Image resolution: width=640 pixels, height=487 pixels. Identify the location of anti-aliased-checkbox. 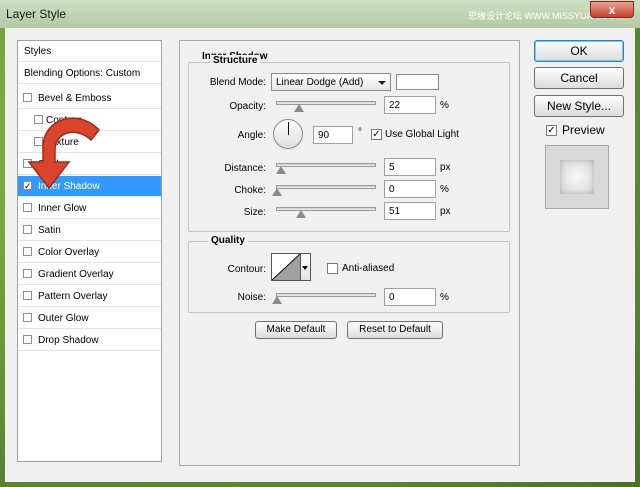
(332, 268).